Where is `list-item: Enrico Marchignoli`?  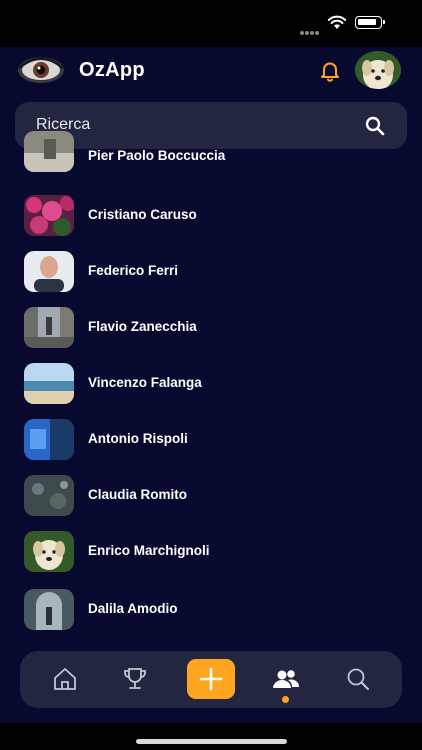 list-item: Enrico Marchignoli is located at coordinates (211, 555).